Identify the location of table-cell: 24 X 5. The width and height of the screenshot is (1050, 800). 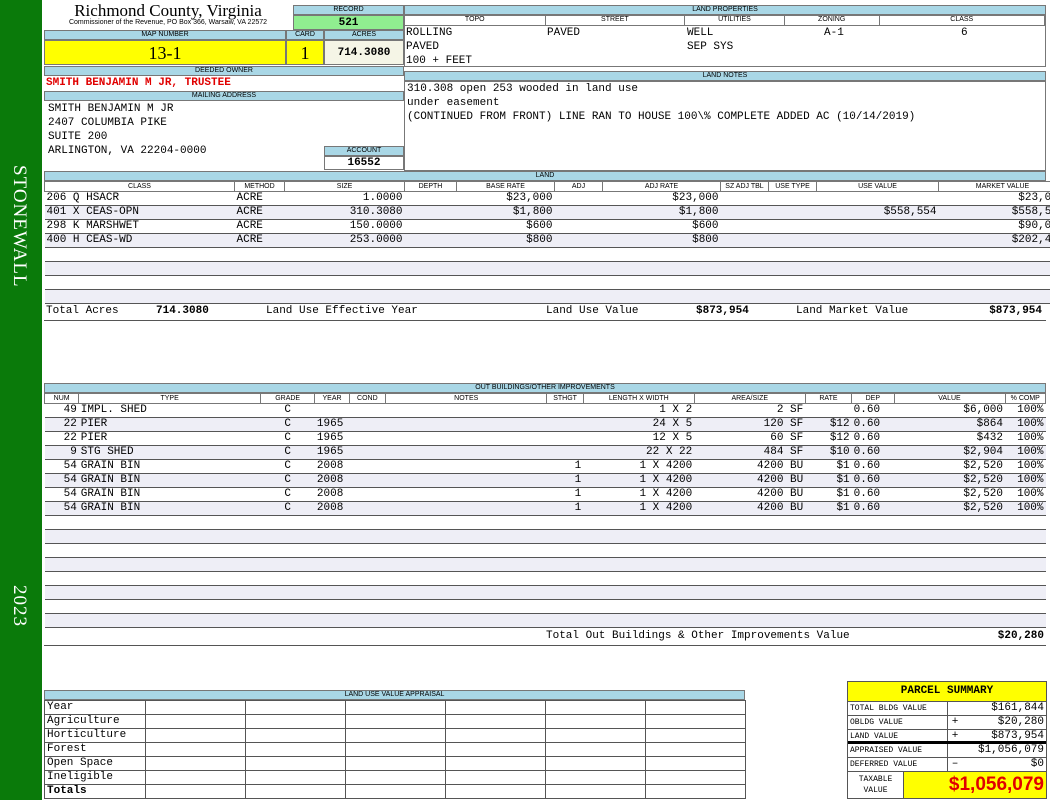
(639, 424).